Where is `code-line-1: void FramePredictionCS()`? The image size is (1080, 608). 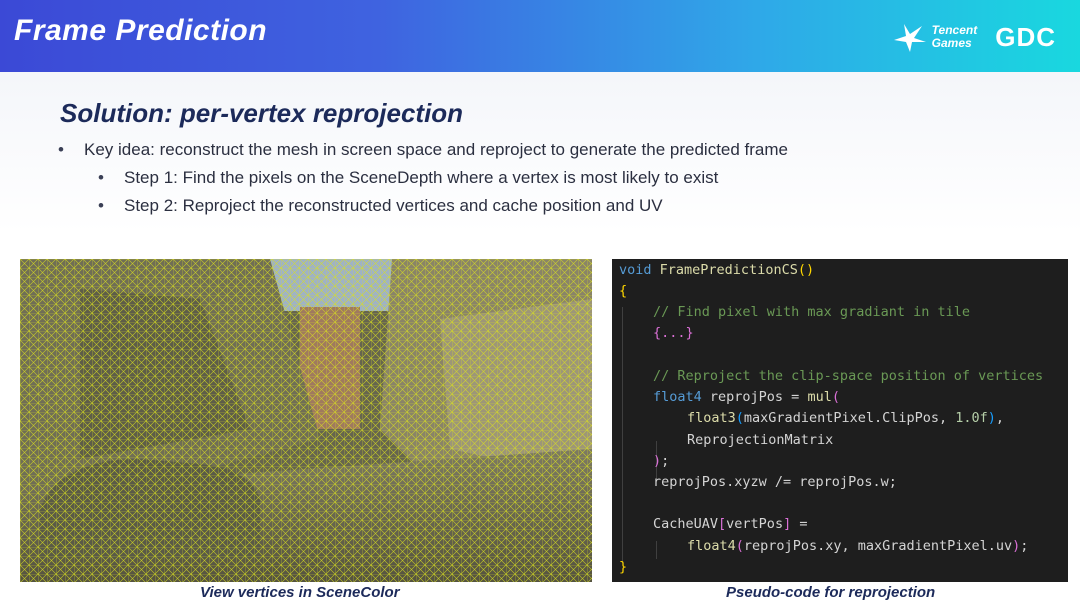 code-line-1: void FramePredictionCS() is located at coordinates (717, 270).